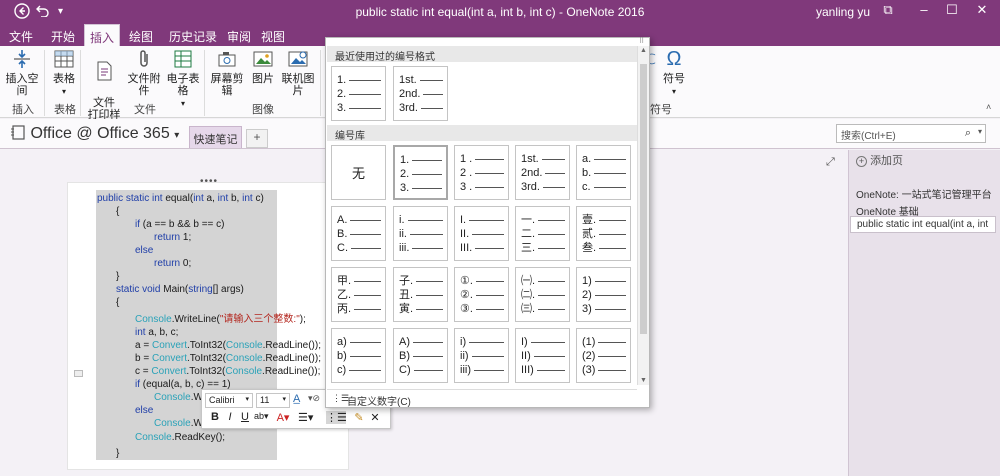 The width and height of the screenshot is (1000, 476). I want to click on numbering-format-option: A) B) C), so click(420, 355).